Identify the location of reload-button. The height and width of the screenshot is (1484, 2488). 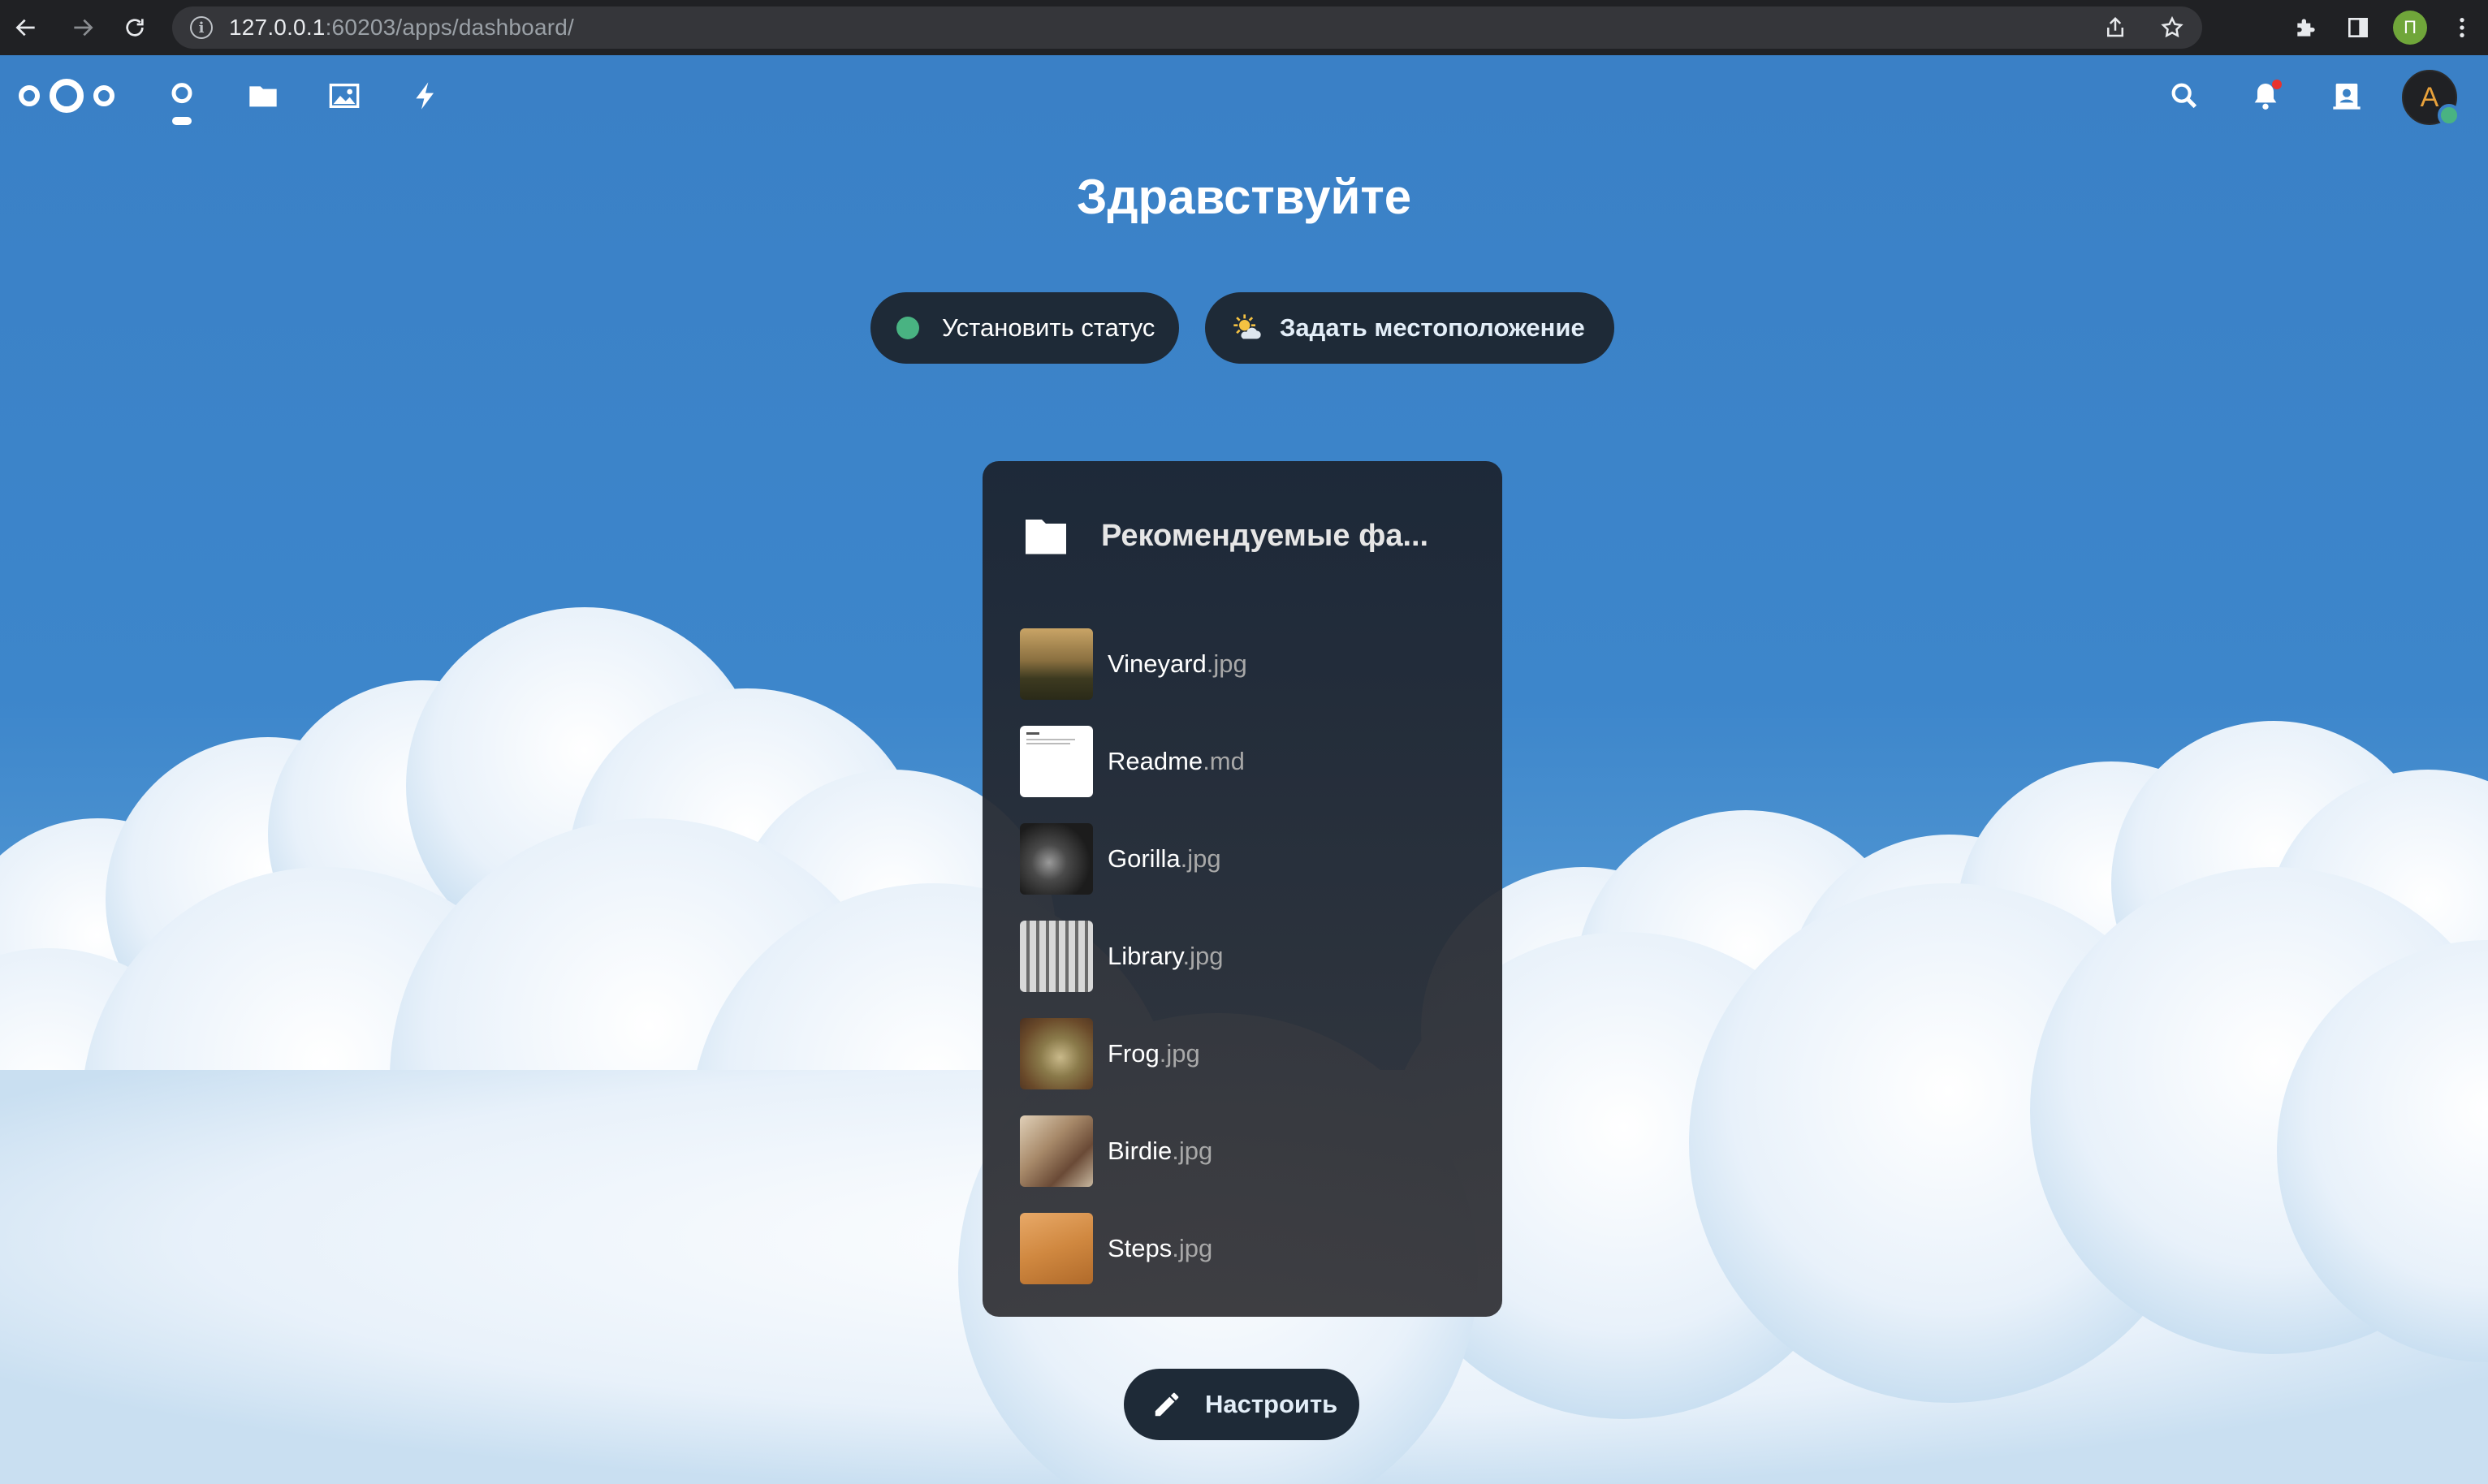
(135, 27).